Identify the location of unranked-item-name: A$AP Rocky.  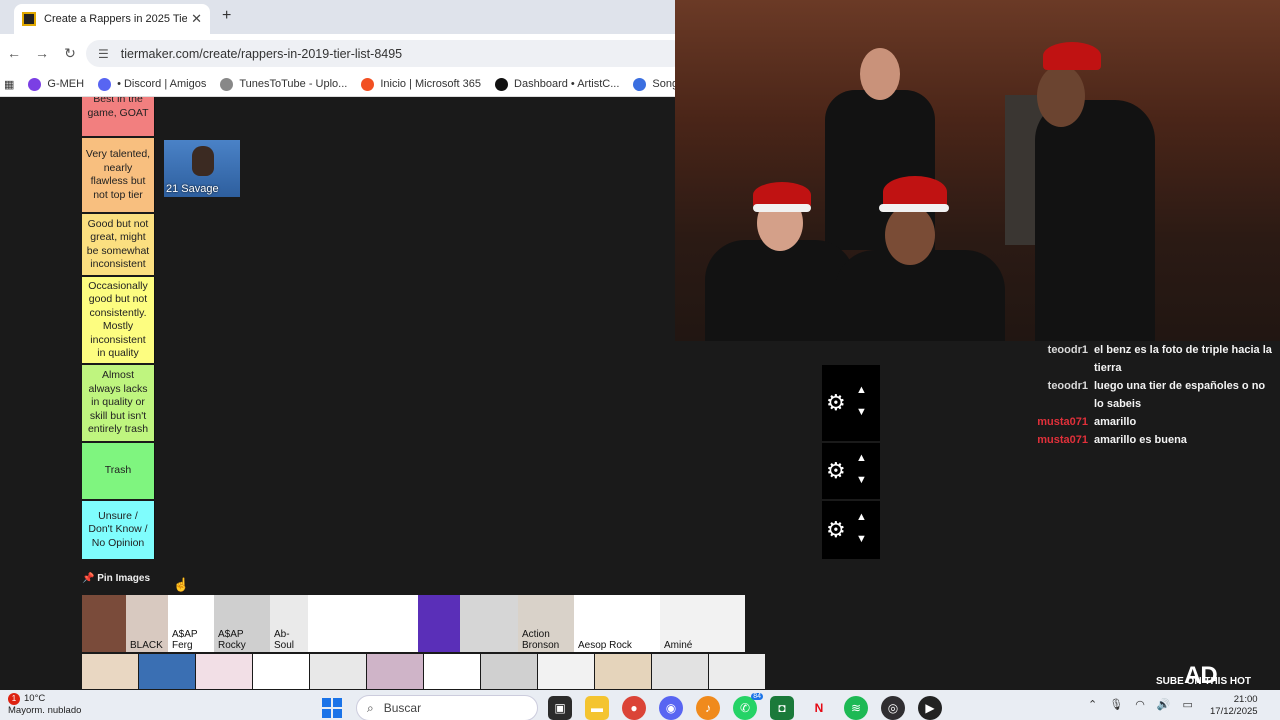
(232, 640).